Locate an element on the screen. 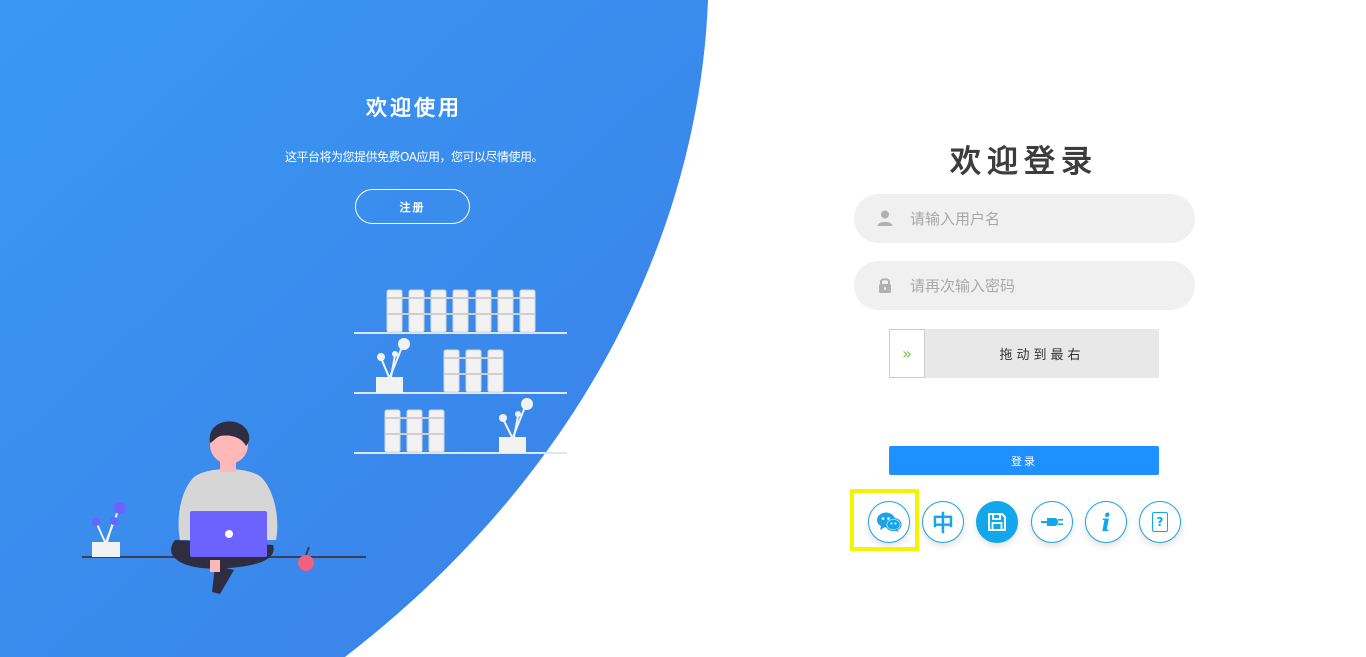  chinese-language-icon: 中 is located at coordinates (942, 524).